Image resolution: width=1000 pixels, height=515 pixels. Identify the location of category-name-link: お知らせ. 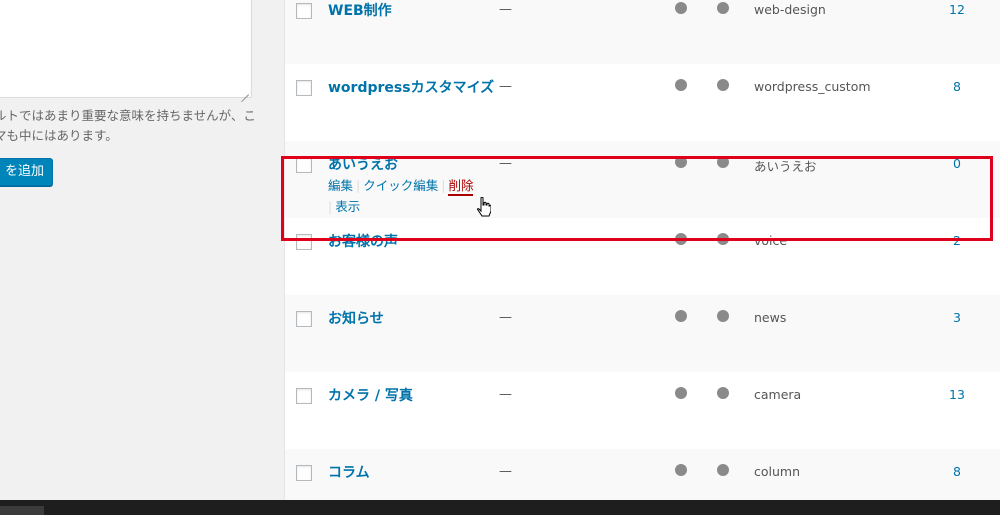
(356, 318).